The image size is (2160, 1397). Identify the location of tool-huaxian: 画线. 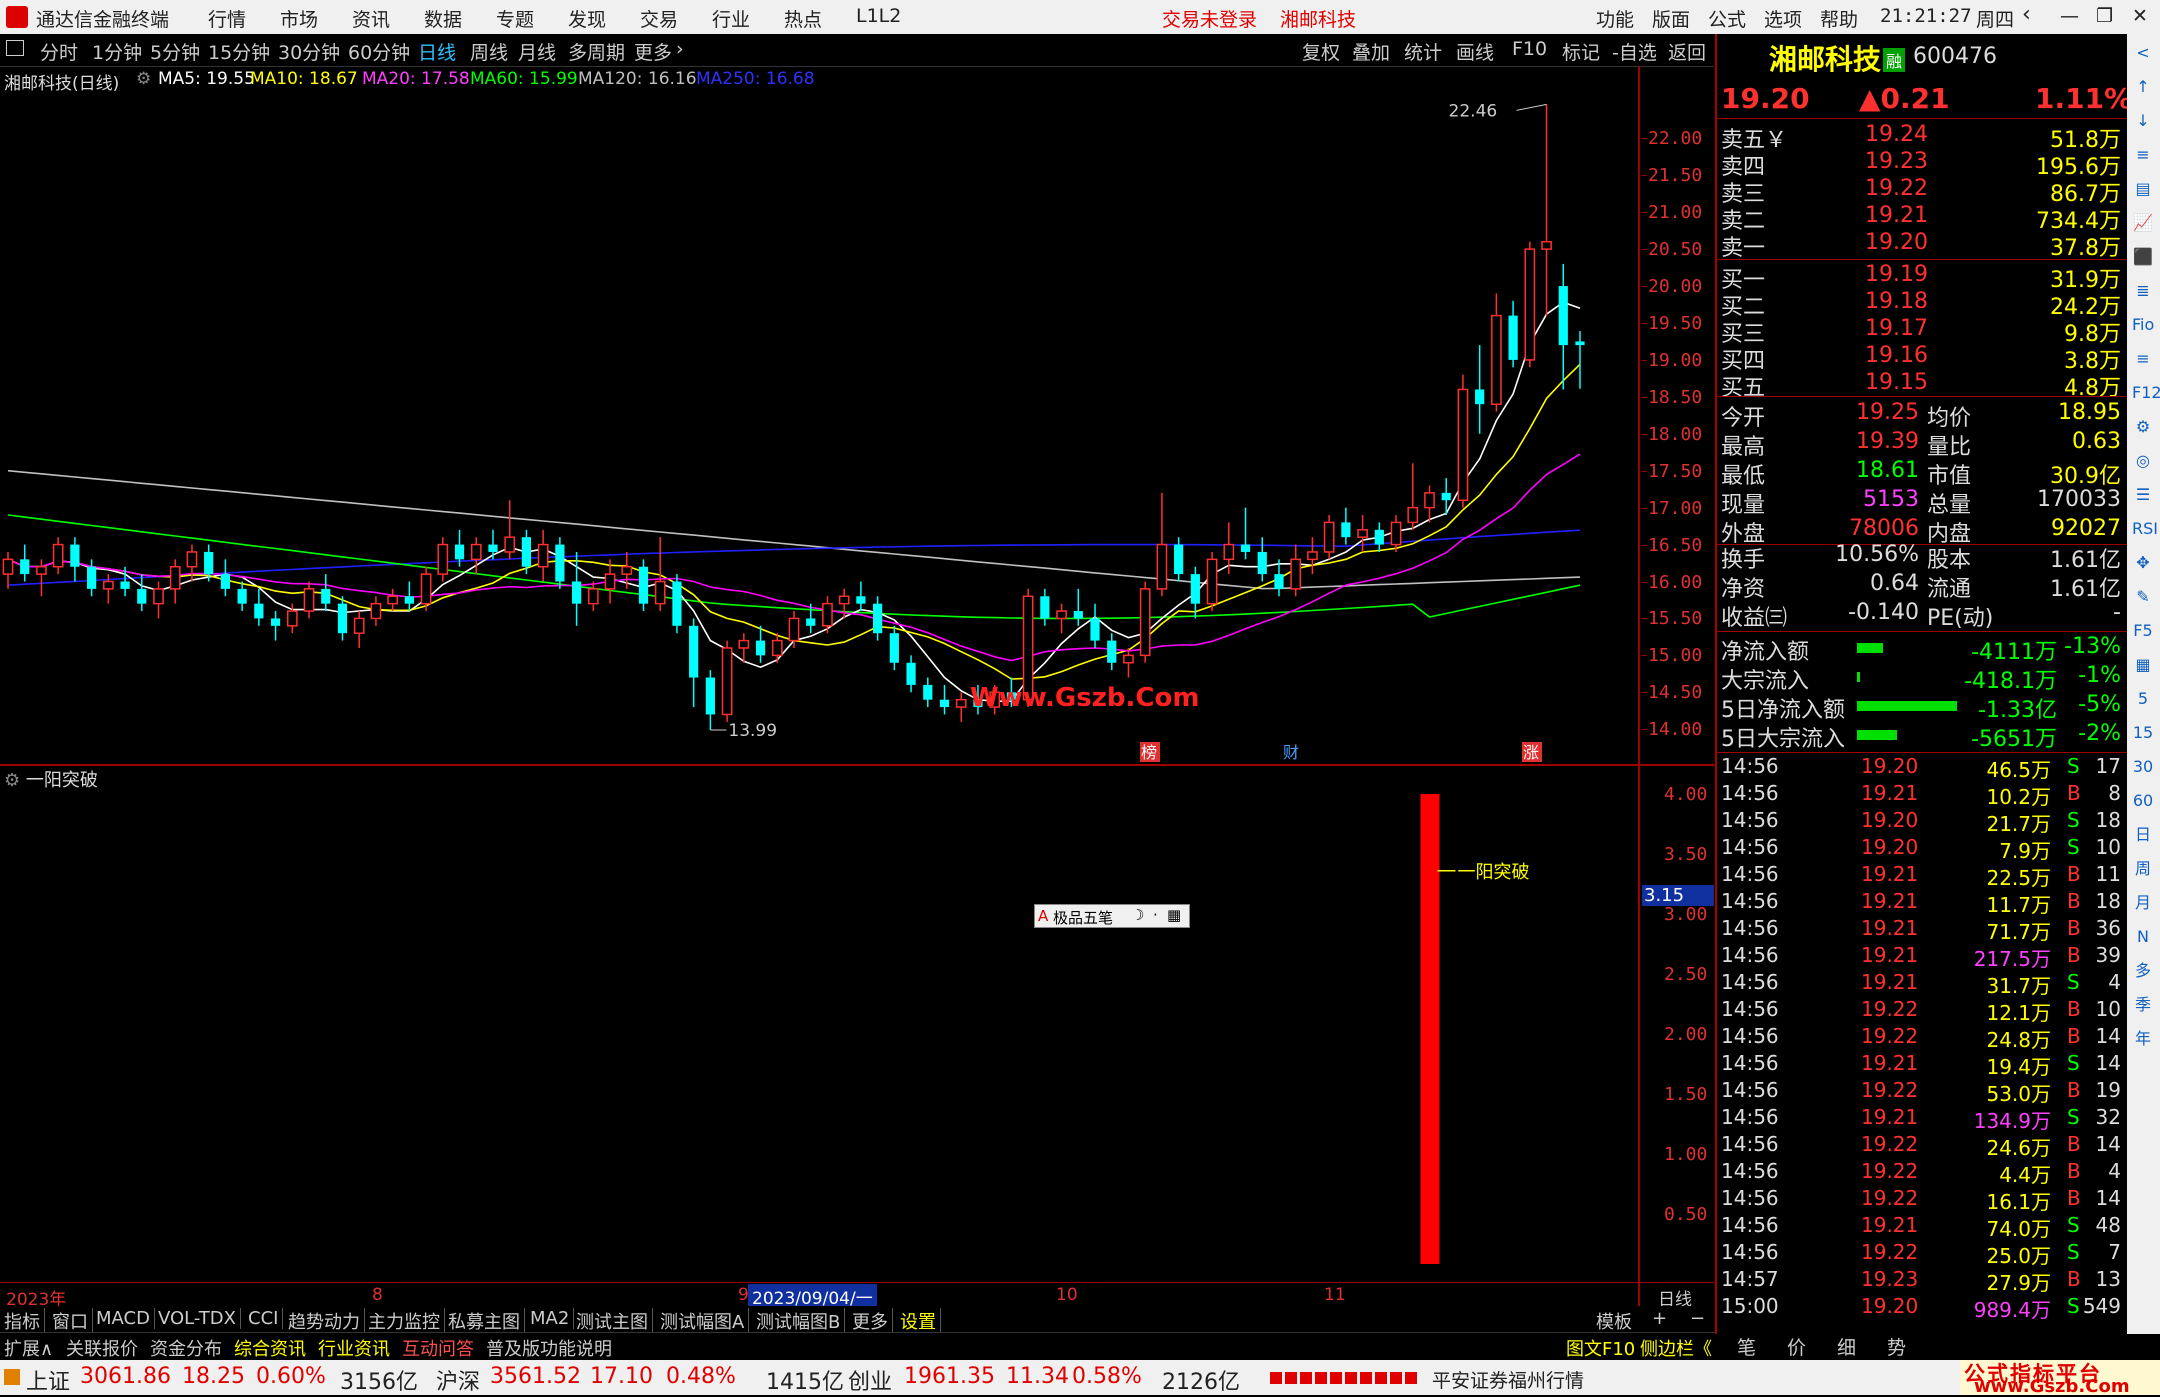
(1475, 51).